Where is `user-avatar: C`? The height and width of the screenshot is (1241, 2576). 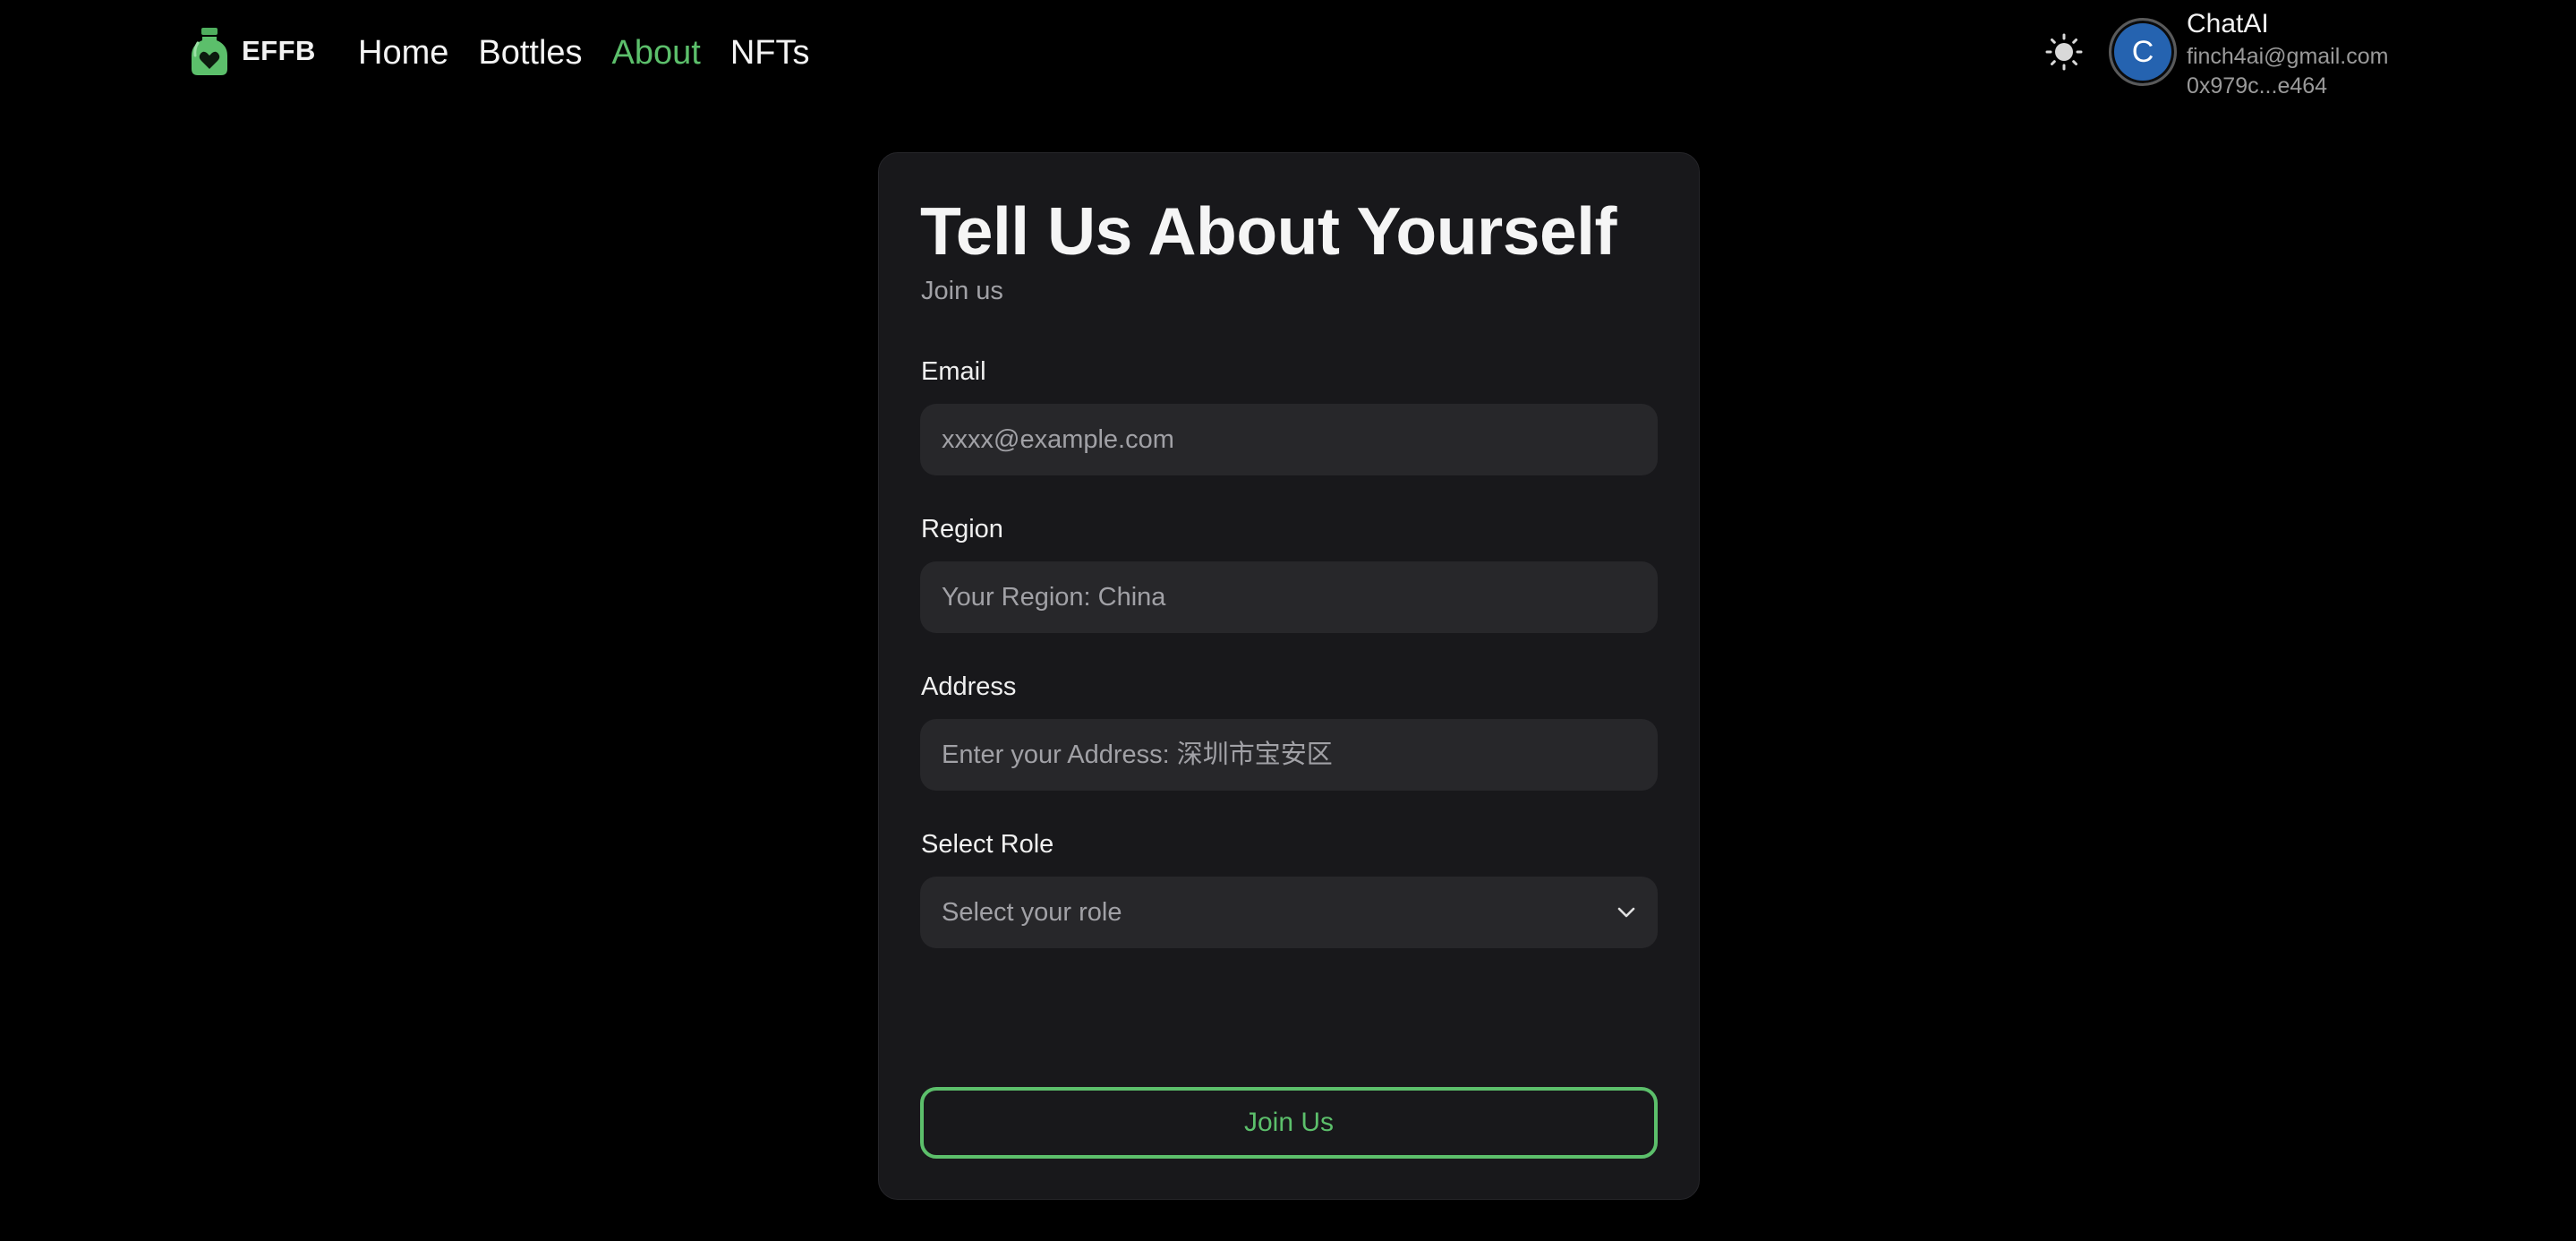
user-avatar: C is located at coordinates (2143, 52).